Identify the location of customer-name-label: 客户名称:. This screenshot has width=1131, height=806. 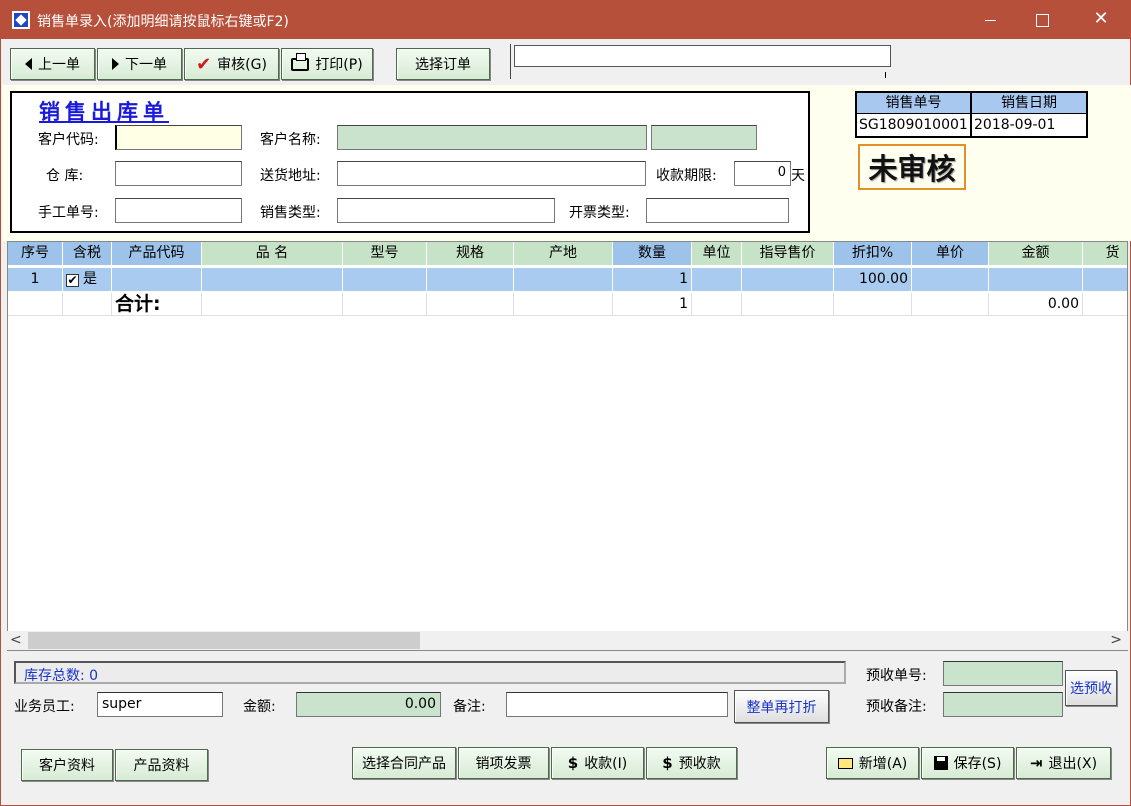
(290, 140).